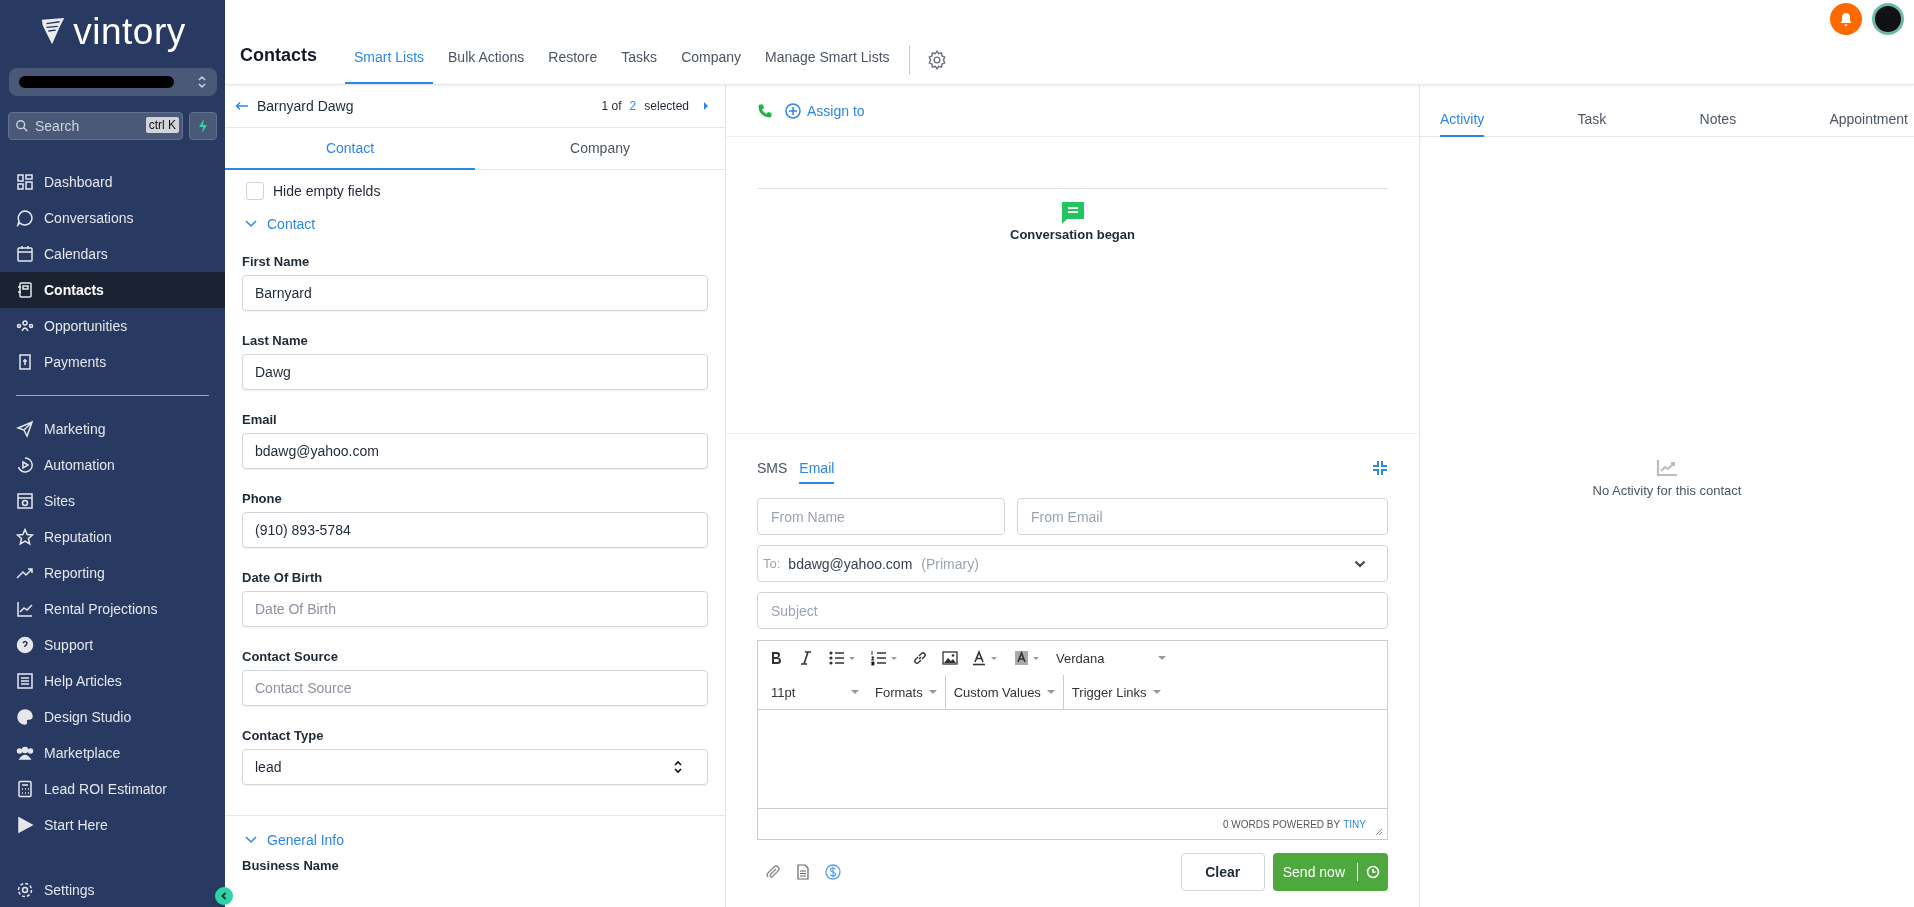 The height and width of the screenshot is (907, 1914). I want to click on back-arrow-icon, so click(242, 106).